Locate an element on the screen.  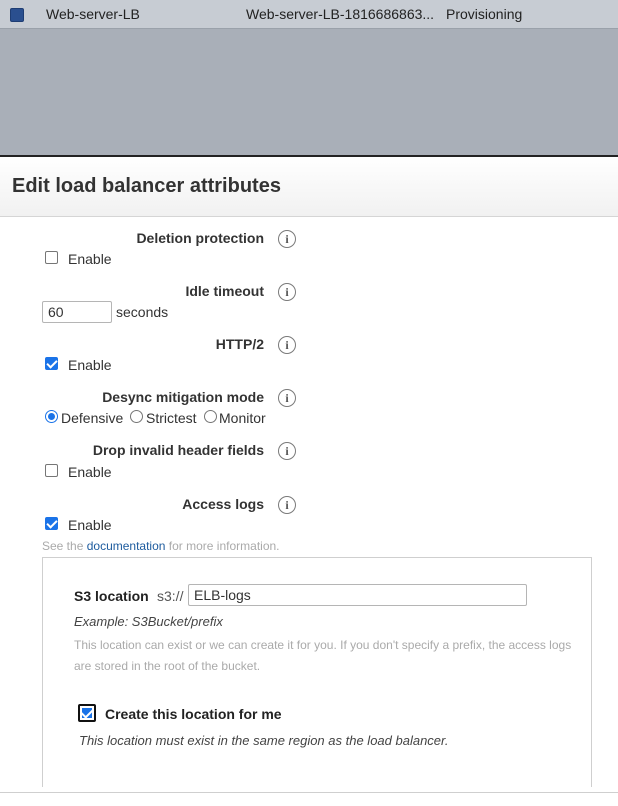
idle-timeout-unit: seconds is located at coordinates (142, 312).